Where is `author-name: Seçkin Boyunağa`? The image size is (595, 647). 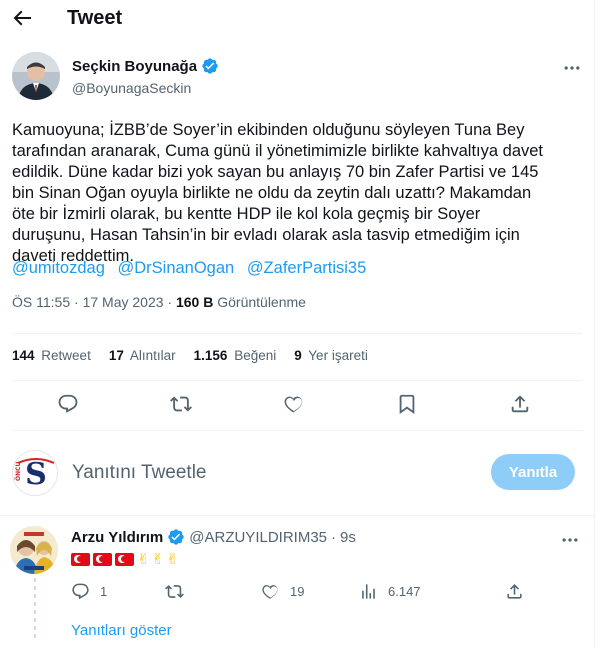 author-name: Seçkin Boyunağa is located at coordinates (145, 66).